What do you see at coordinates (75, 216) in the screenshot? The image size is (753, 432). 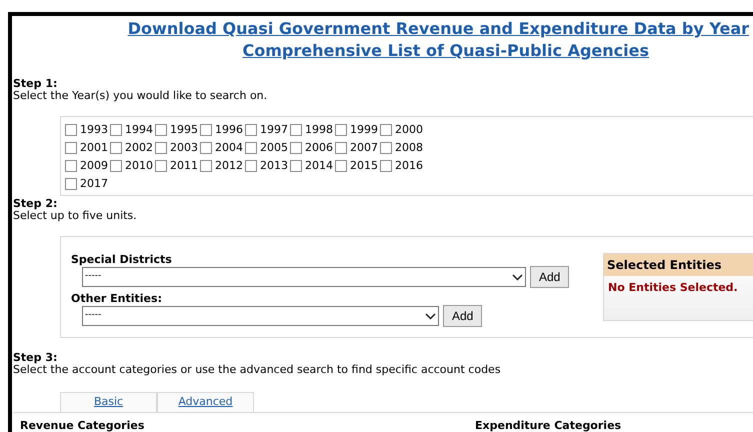 I see `step-instruction: Select up to five units.` at bounding box center [75, 216].